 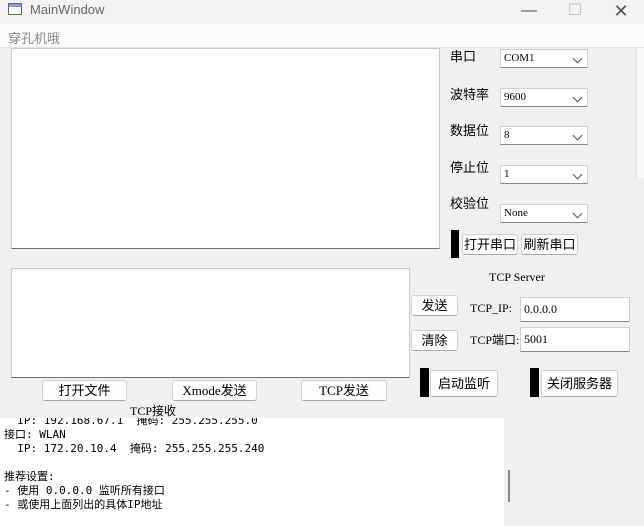 I want to click on refresh-serial-button: 刷新串口, so click(x=549, y=244).